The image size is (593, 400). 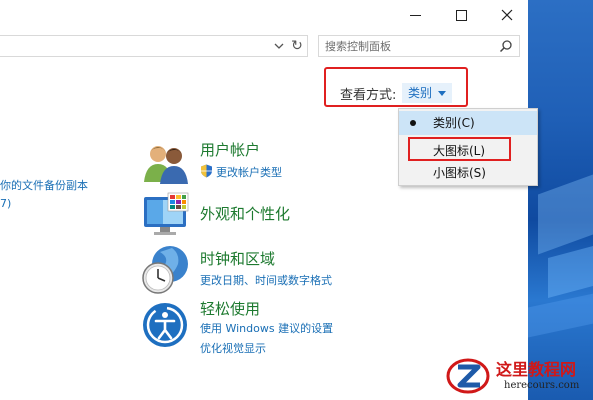 What do you see at coordinates (454, 123) in the screenshot?
I see `menu-item-label: 类别(C)` at bounding box center [454, 123].